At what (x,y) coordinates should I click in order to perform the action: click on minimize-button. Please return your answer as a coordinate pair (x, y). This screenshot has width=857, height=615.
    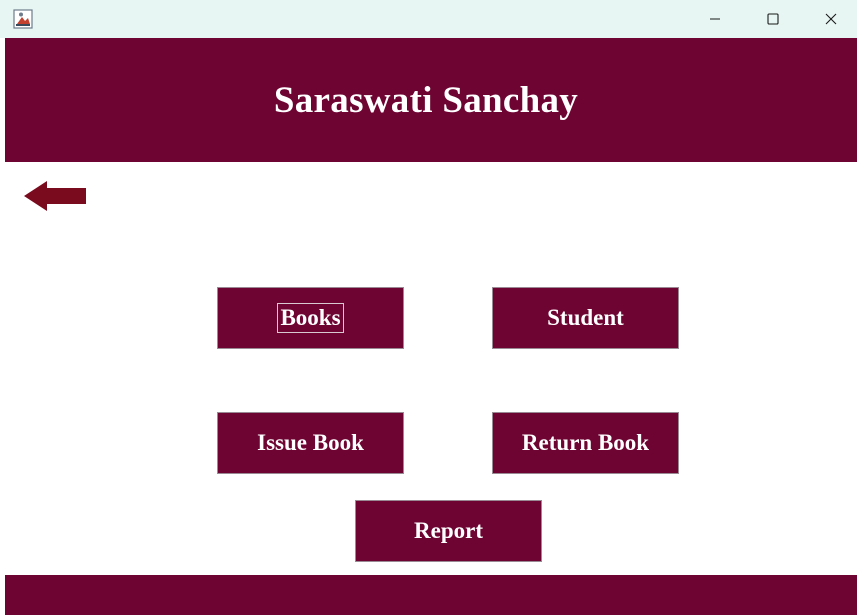
    Looking at the image, I should click on (715, 19).